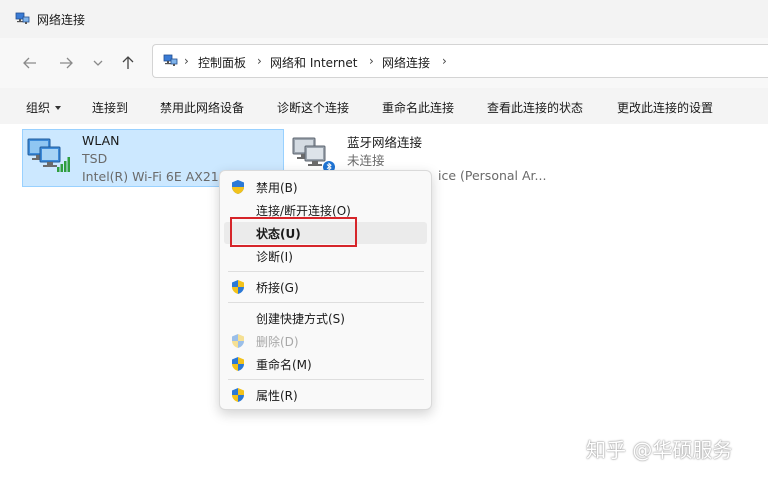  I want to click on recent-locations-button, so click(98, 63).